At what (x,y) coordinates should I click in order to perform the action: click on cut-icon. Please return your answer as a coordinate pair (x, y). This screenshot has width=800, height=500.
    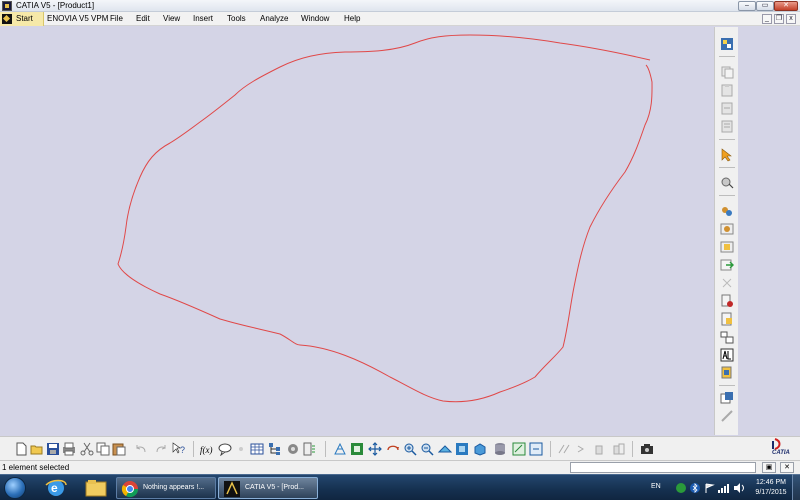
    Looking at the image, I should click on (87, 449).